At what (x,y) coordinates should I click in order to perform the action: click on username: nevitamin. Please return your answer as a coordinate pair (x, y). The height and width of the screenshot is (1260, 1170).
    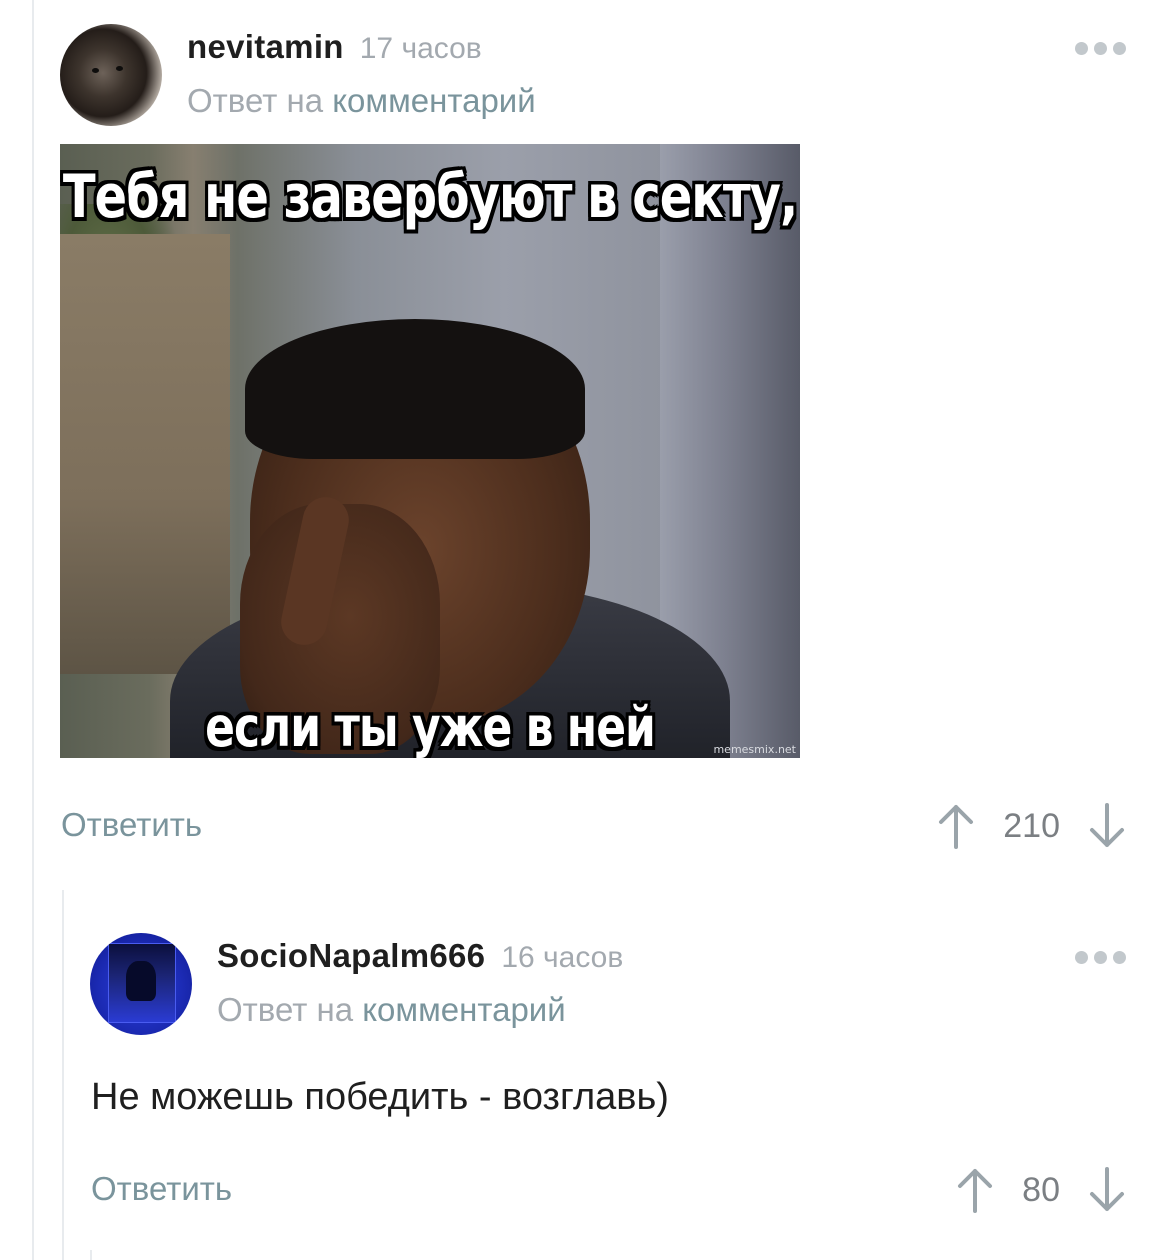
    Looking at the image, I should click on (265, 46).